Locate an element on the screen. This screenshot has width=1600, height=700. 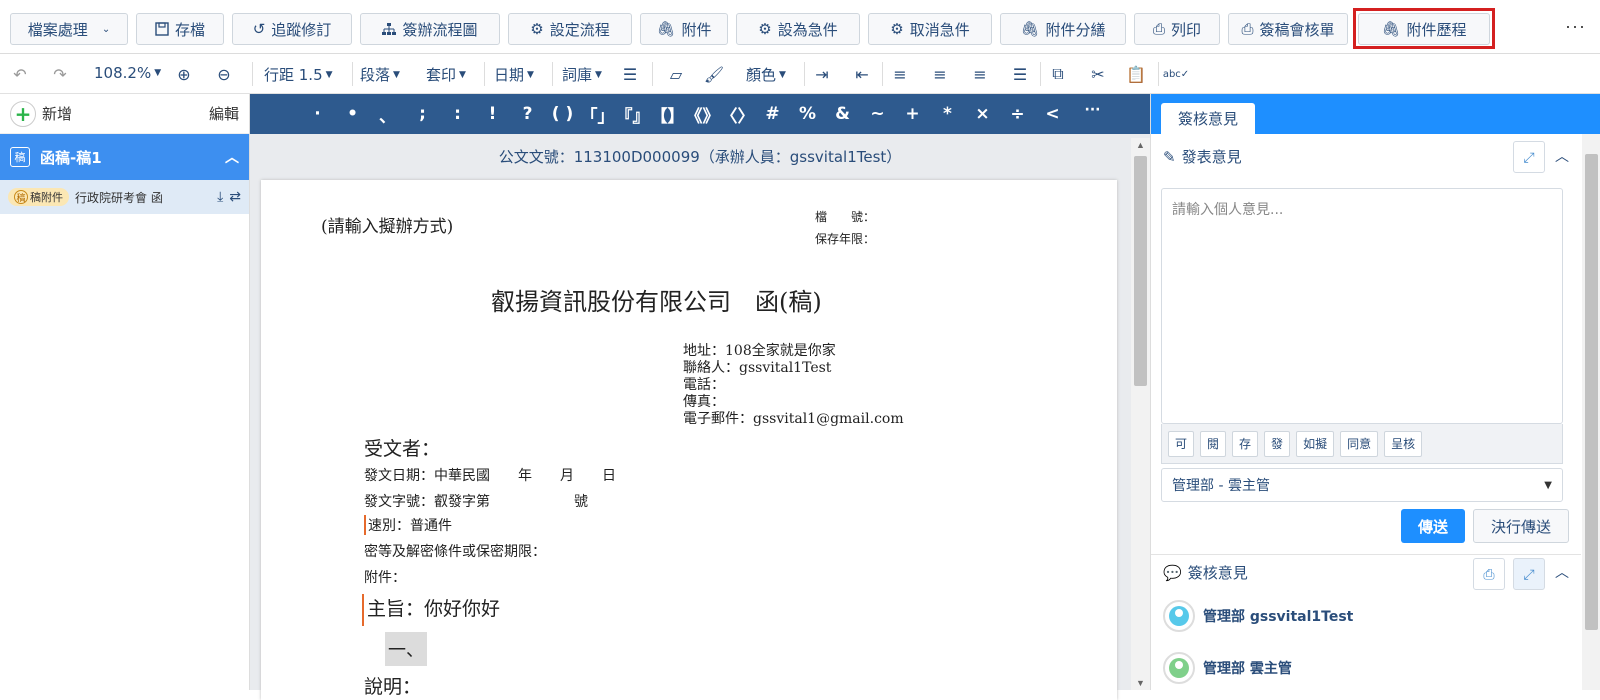
symbol-button: # is located at coordinates (772, 114).